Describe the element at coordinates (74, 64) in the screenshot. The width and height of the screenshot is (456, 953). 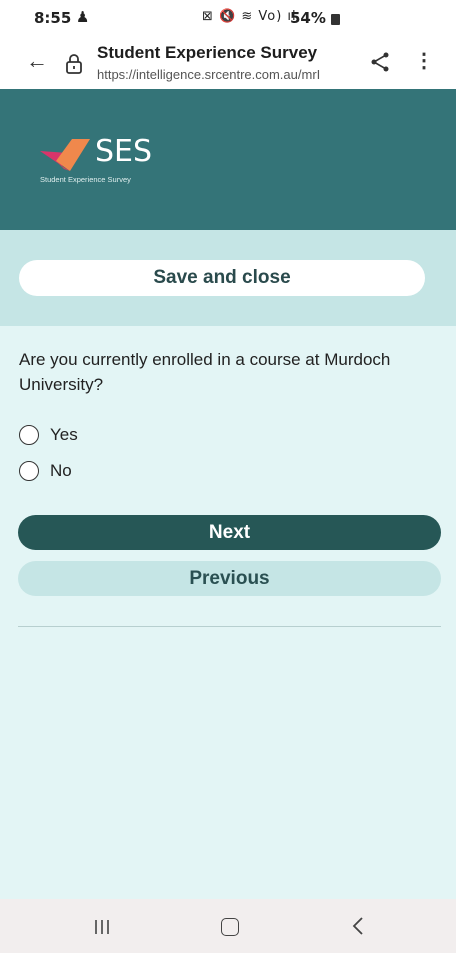
I see `lock-icon` at that location.